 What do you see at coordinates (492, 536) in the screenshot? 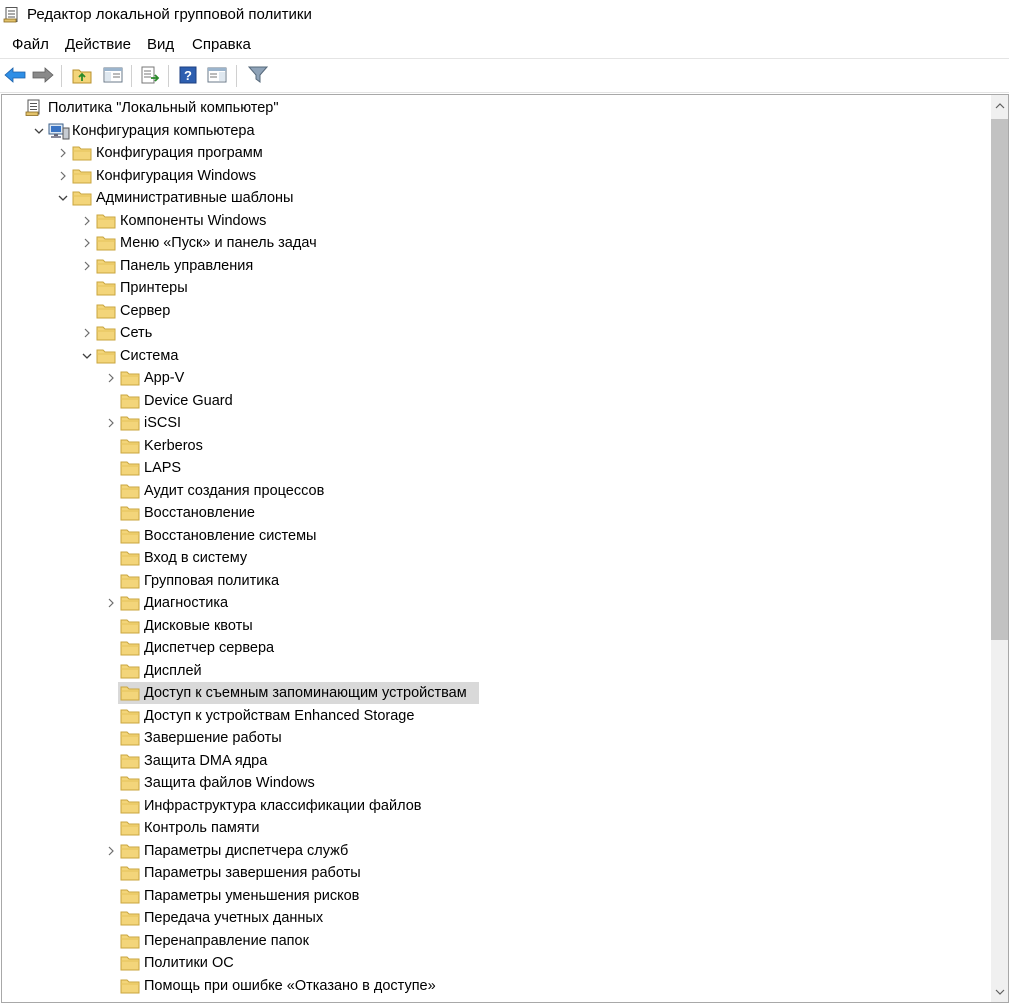
I see `tree-item: Восстановление системы` at bounding box center [492, 536].